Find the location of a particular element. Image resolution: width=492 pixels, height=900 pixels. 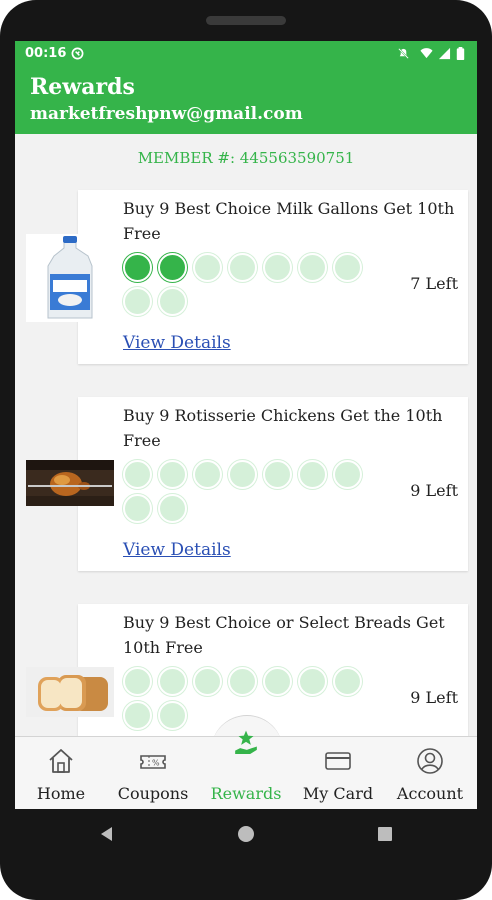

nav-rewards: Rewards is located at coordinates (246, 769).